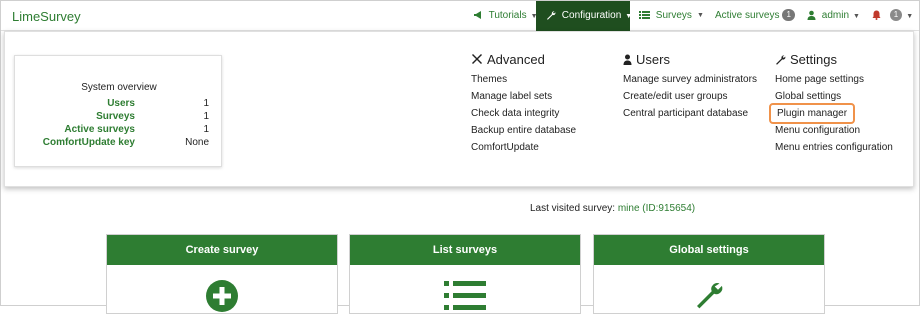 Image resolution: width=920 pixels, height=316 pixels. I want to click on menu-heading-settings-label: Settings, so click(813, 59).